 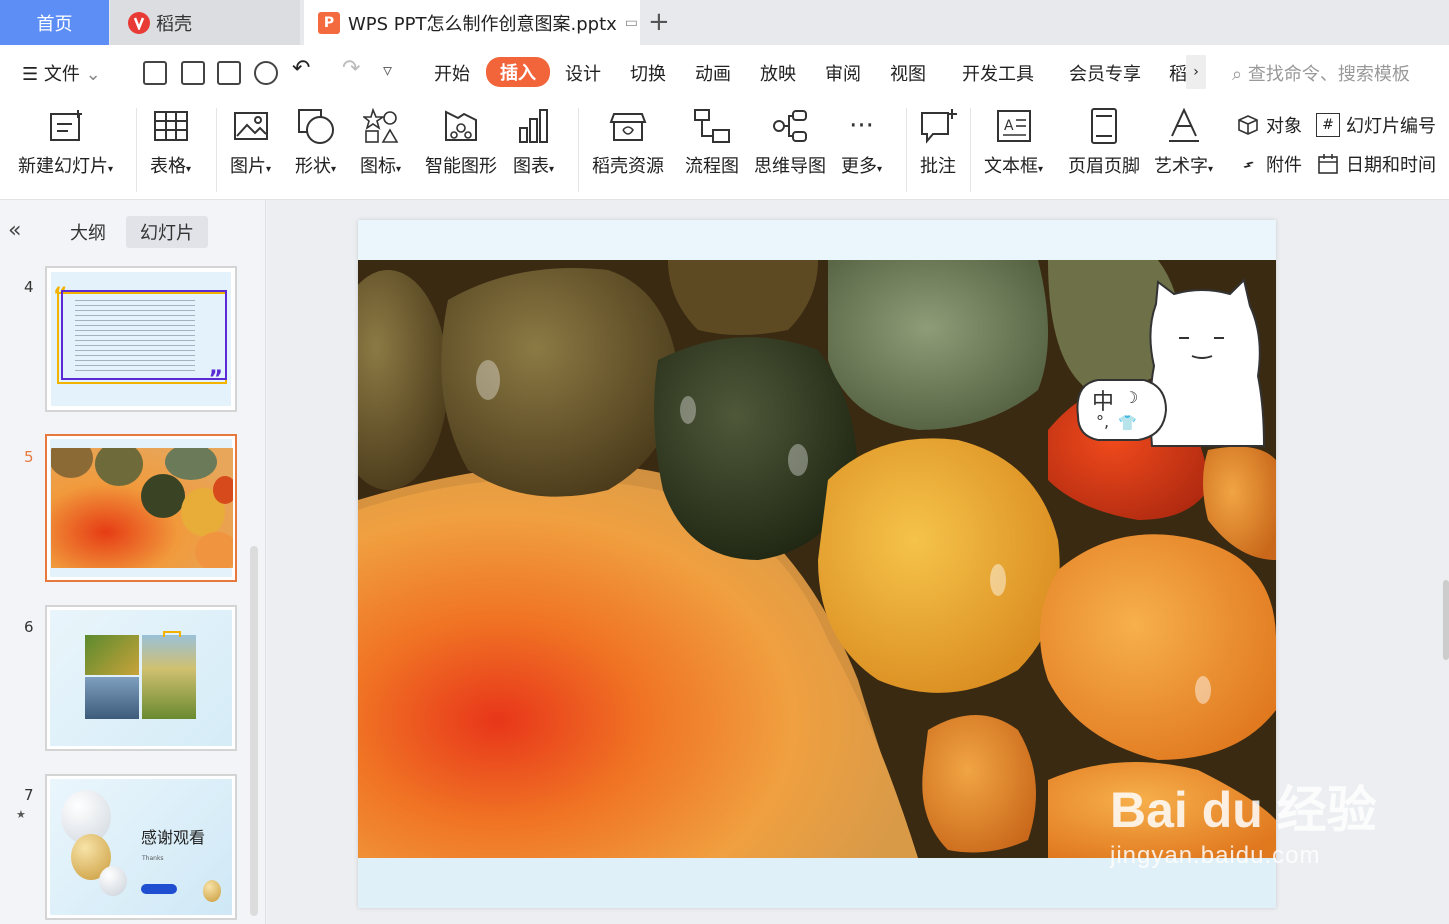 I want to click on tab-home: 首页, so click(x=54, y=22).